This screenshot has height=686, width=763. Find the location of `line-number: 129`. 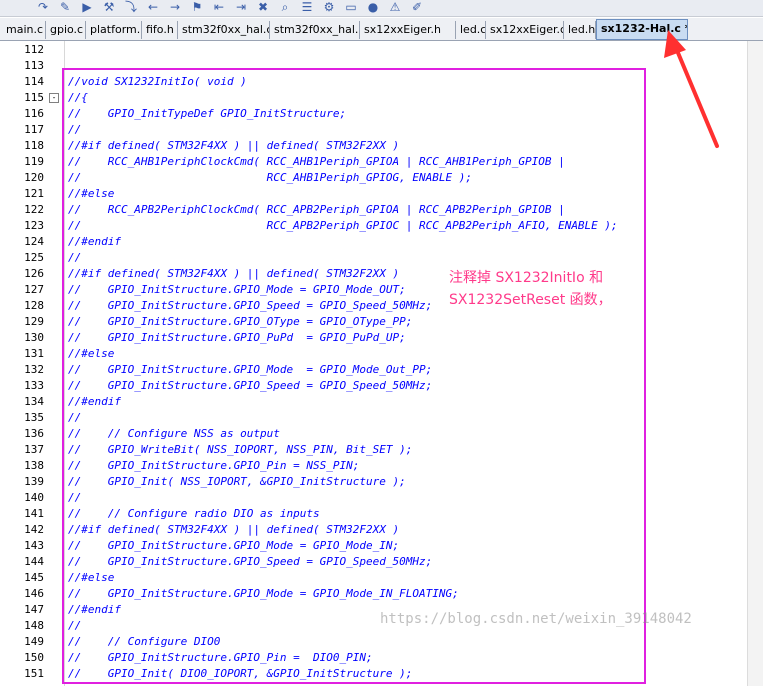

line-number: 129 is located at coordinates (34, 321).